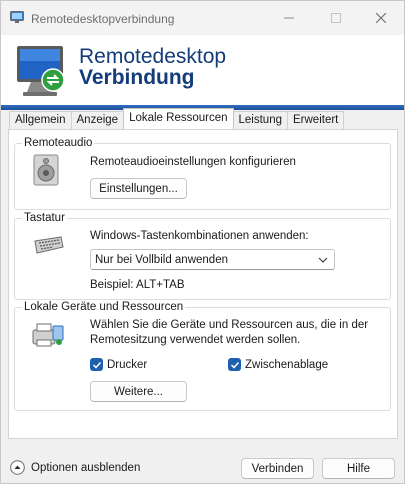 This screenshot has width=405, height=484. I want to click on devices-icon, so click(48, 335).